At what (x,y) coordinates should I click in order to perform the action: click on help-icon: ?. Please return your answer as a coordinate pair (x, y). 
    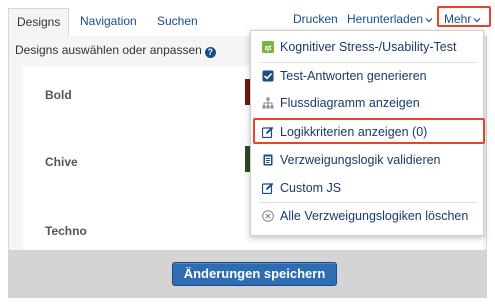
    Looking at the image, I should click on (210, 52).